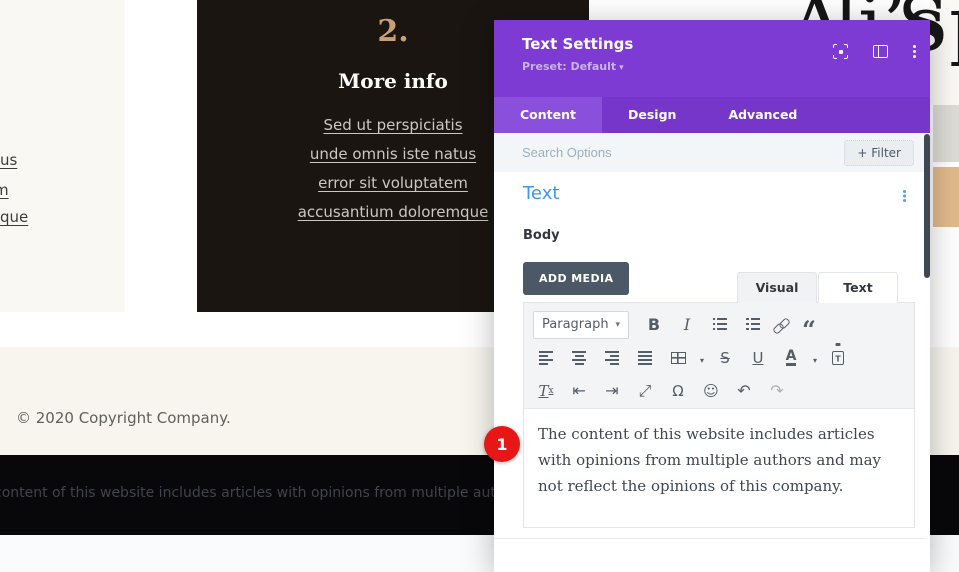 This screenshot has width=959, height=572. Describe the element at coordinates (541, 193) in the screenshot. I see `section-title-text: Text` at that location.